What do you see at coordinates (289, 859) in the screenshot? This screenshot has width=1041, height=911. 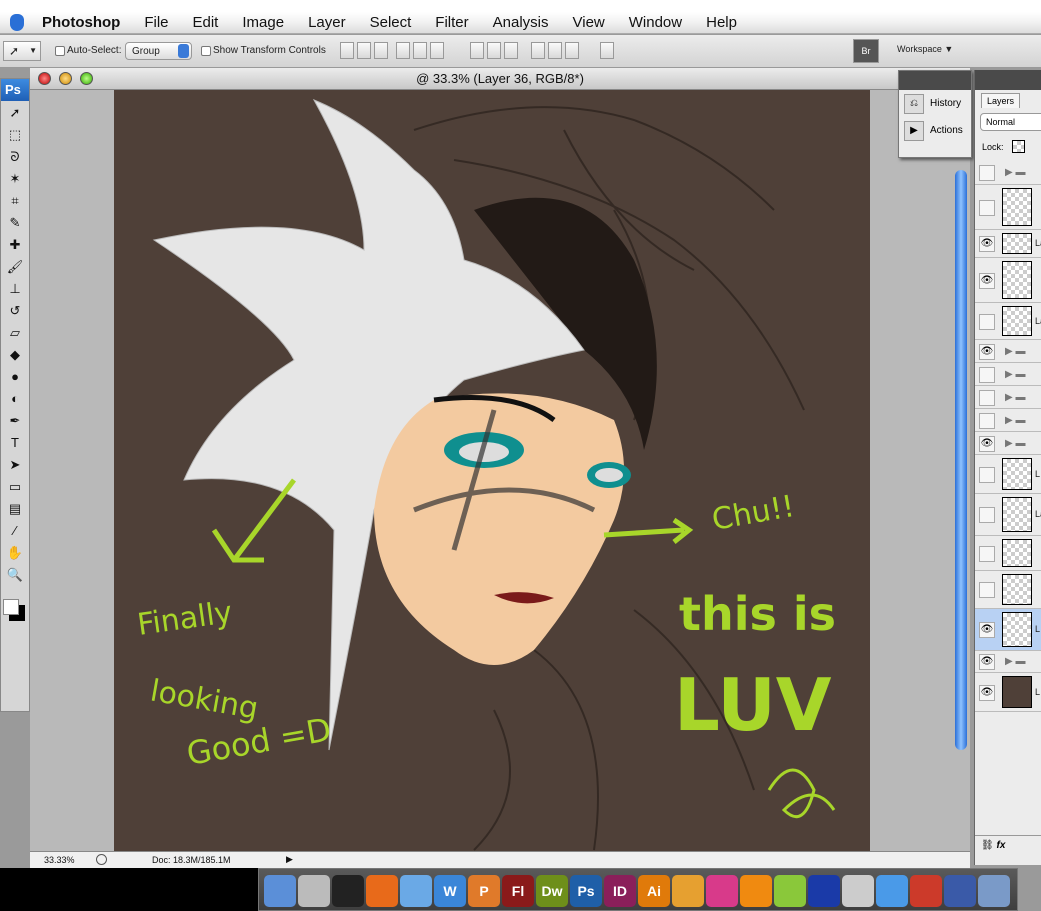 I see `status-menu-arrow-icon: ▶` at bounding box center [289, 859].